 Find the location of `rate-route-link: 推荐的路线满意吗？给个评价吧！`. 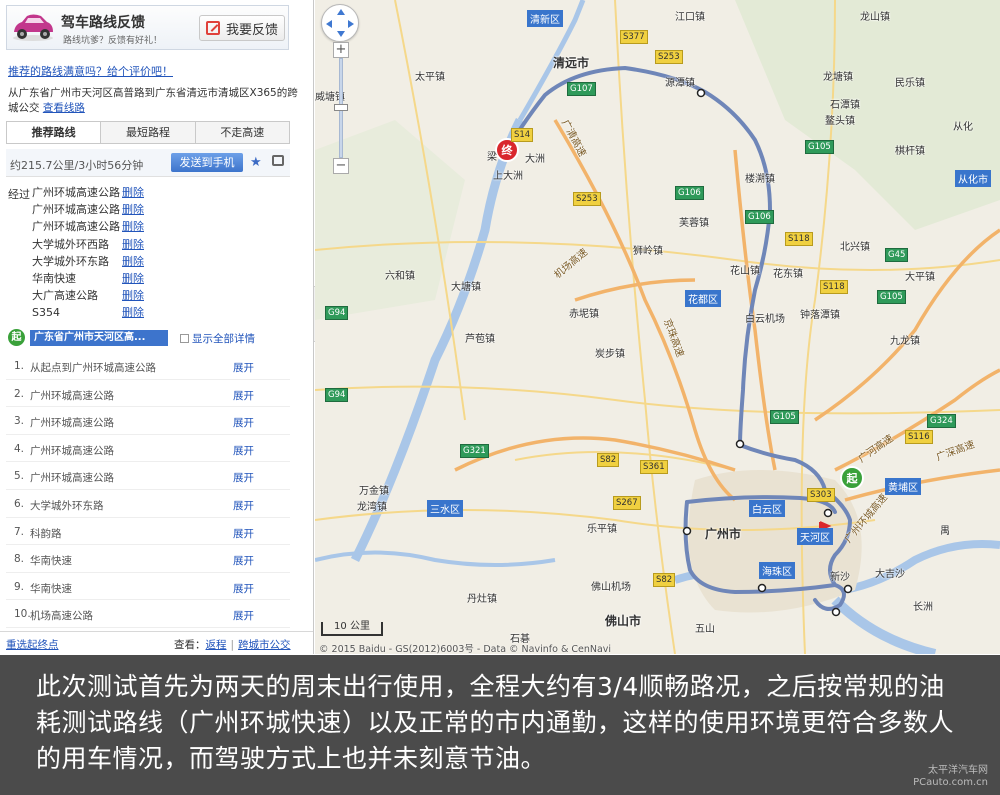

rate-route-link: 推荐的路线满意吗？给个评价吧！ is located at coordinates (90, 71).